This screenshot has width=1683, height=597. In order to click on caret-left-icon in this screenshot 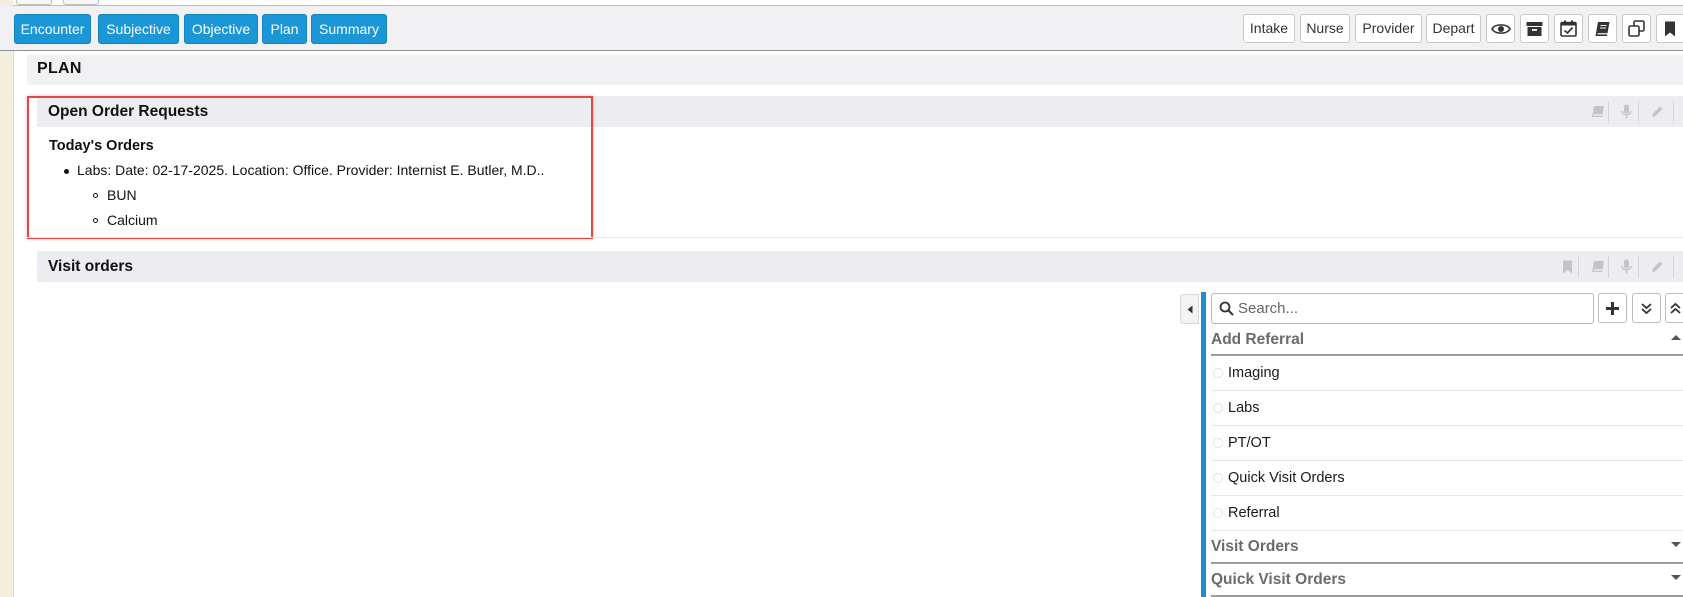, I will do `click(1189, 309)`.